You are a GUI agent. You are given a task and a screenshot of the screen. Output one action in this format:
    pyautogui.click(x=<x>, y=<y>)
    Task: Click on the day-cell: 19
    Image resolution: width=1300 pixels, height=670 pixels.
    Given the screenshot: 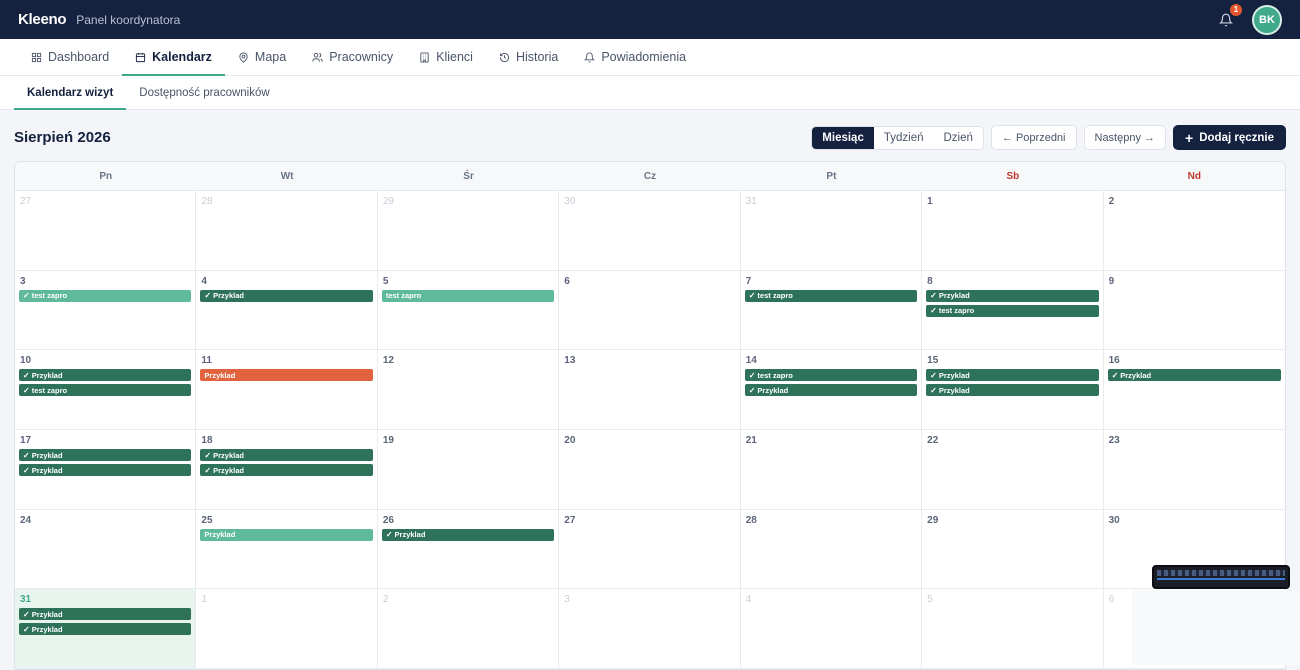 What is the action you would take?
    pyautogui.click(x=468, y=470)
    